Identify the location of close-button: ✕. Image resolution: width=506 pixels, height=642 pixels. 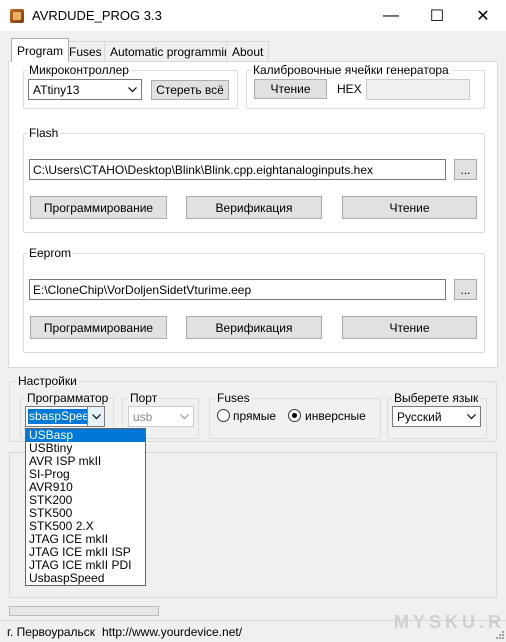
(483, 15).